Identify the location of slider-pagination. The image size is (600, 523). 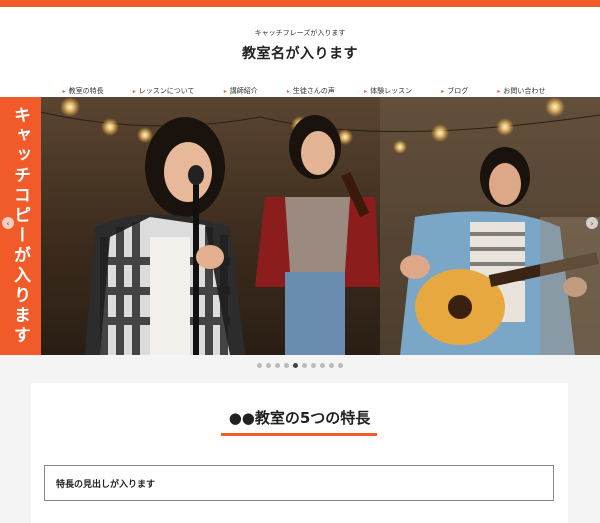
(300, 365).